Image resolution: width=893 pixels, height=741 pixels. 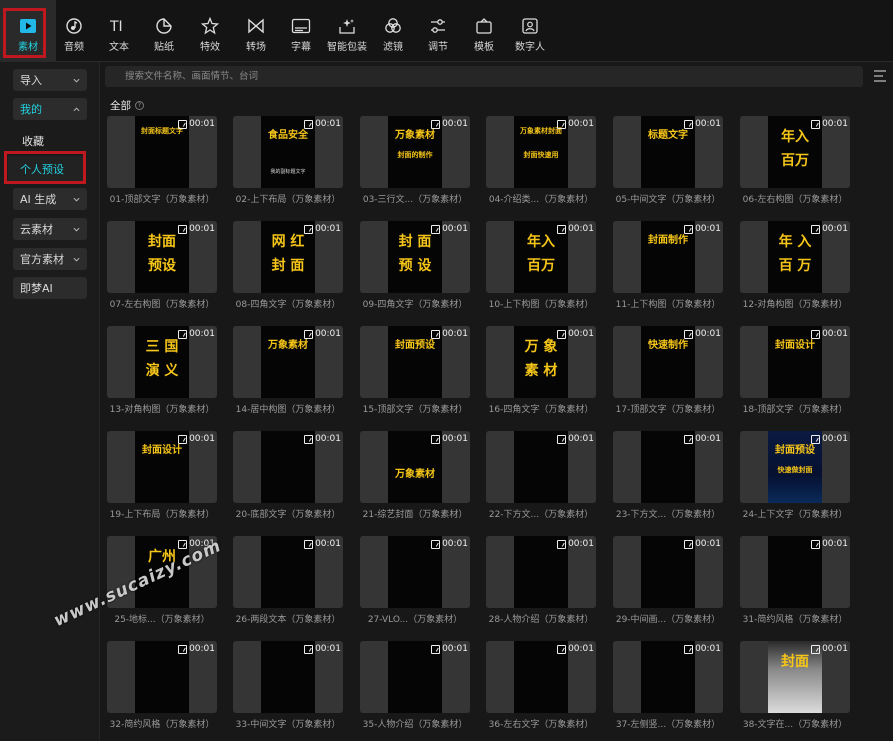 I want to click on media-card: 标题文字 00:01 05-中间文字（万象素材）, so click(x=668, y=166).